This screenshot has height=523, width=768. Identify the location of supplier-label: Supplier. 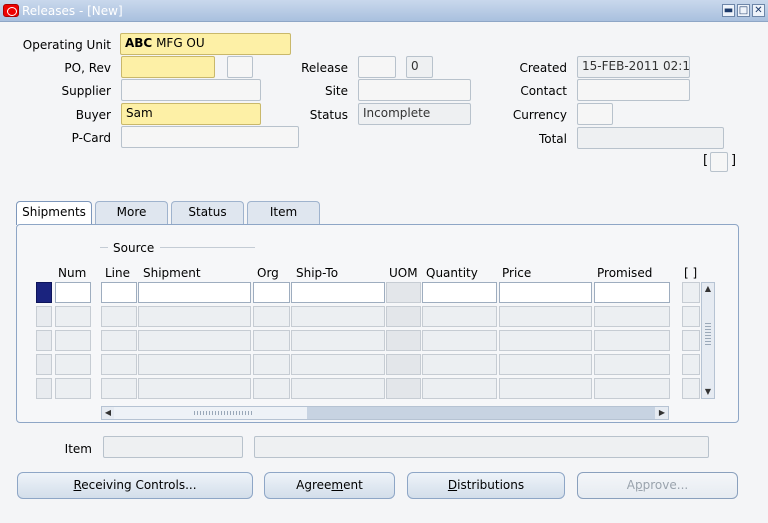
(86, 91).